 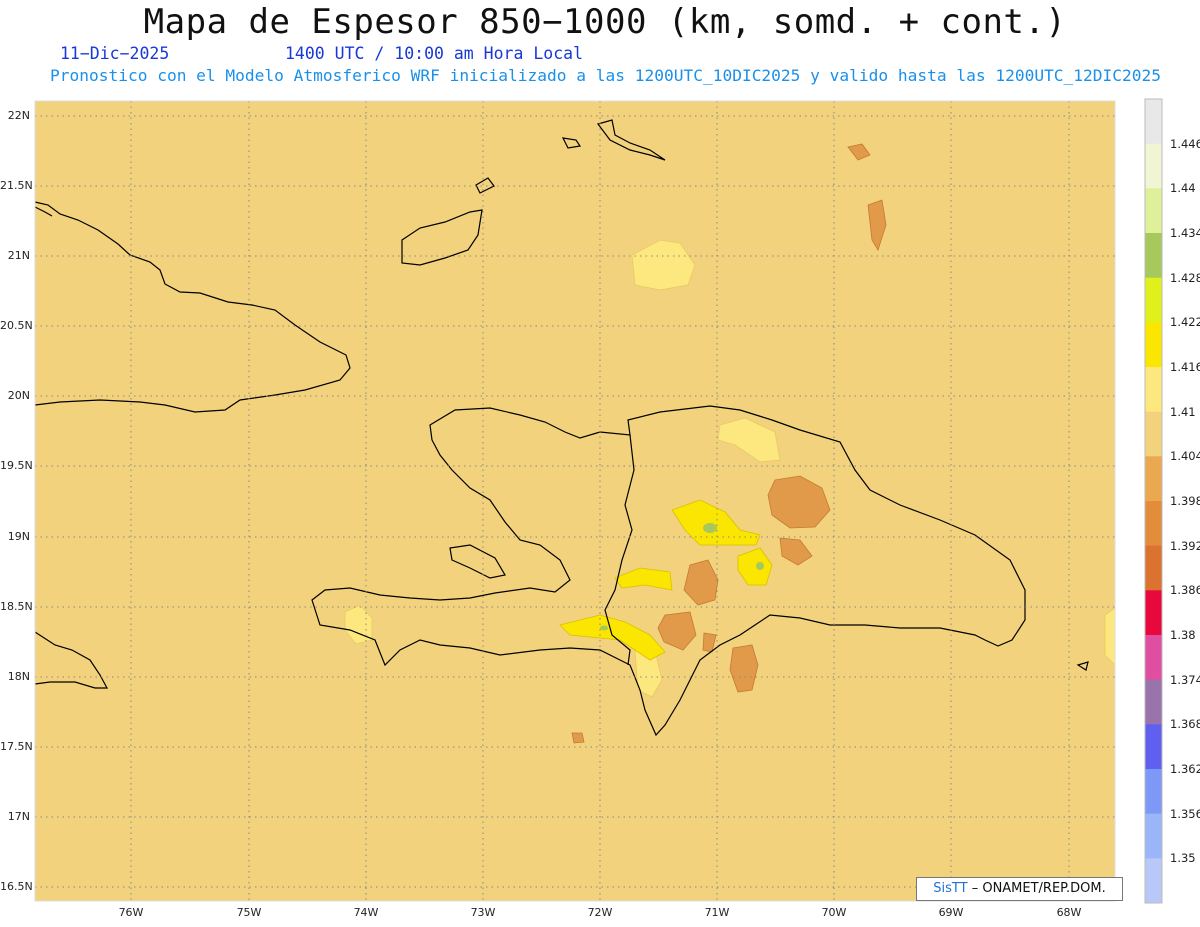 What do you see at coordinates (1183, 411) in the screenshot?
I see `colorbar-label: 1.41` at bounding box center [1183, 411].